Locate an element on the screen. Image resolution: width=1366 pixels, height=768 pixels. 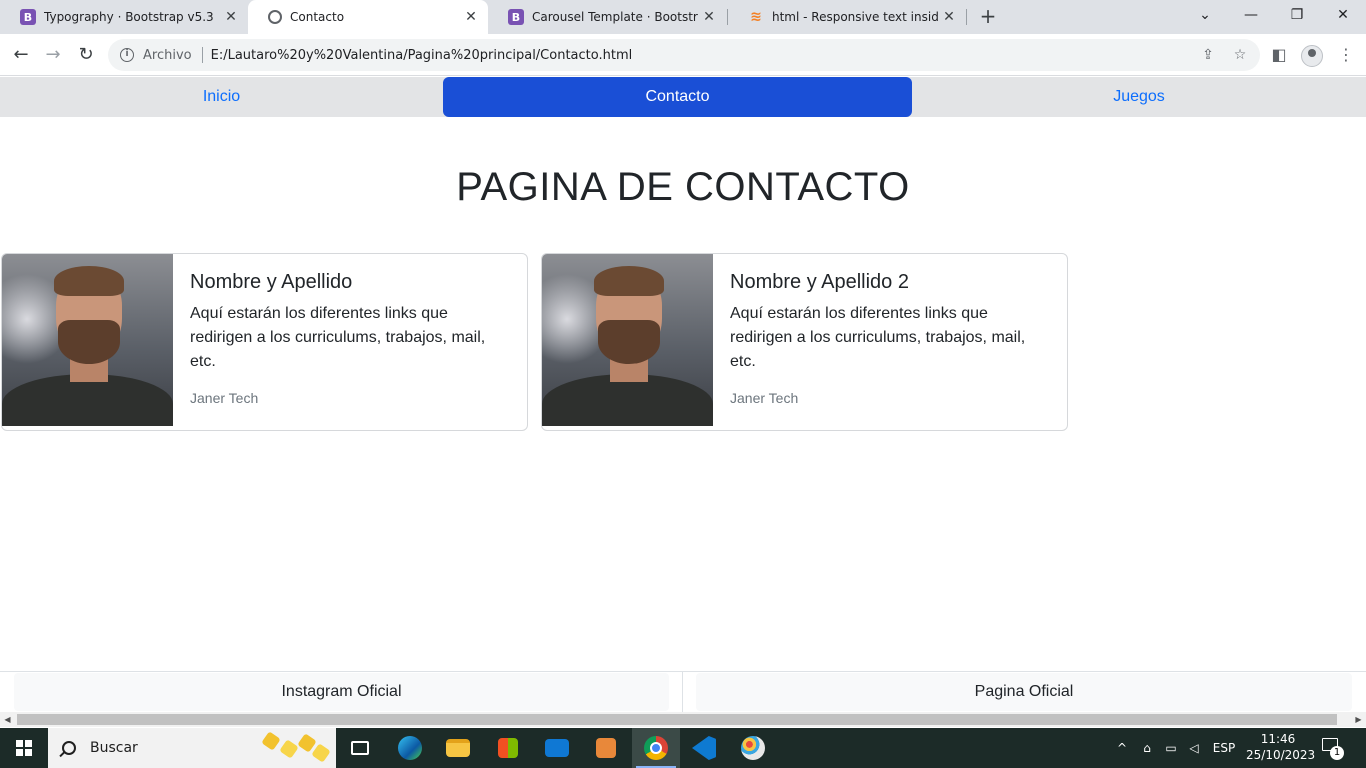
action-center-icon: 1 is located at coordinates (1331, 748).